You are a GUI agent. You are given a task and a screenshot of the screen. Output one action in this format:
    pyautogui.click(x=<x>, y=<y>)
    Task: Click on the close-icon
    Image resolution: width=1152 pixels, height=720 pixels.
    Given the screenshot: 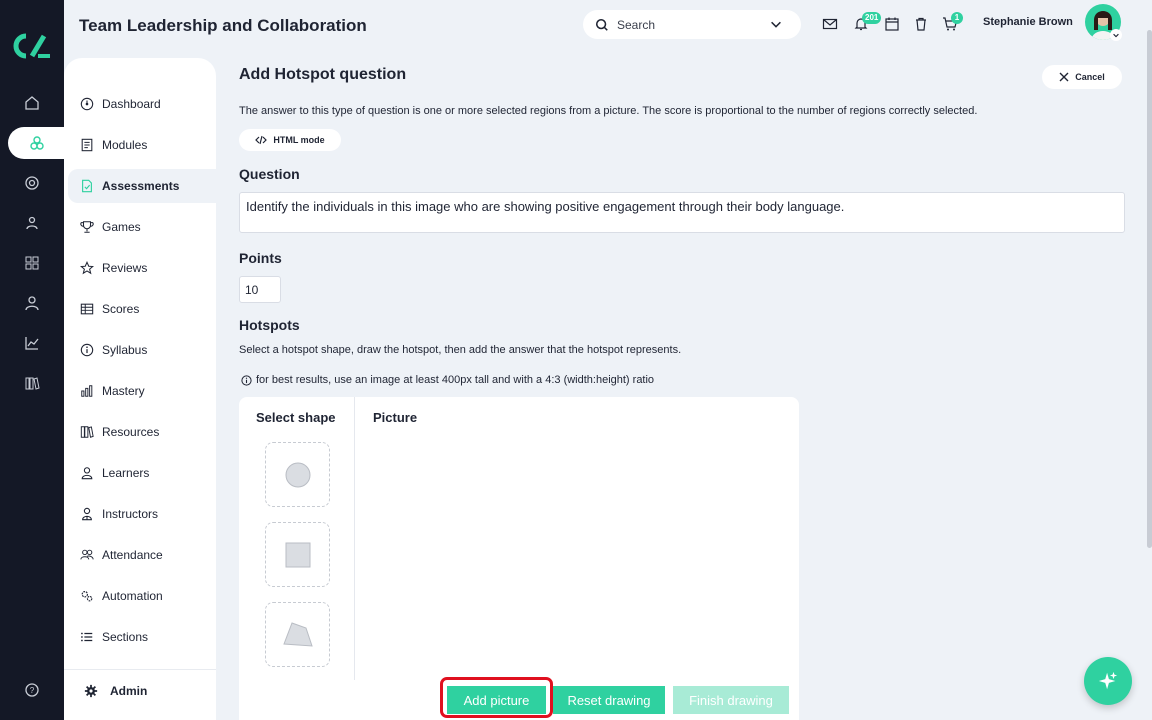 What is the action you would take?
    pyautogui.click(x=1064, y=77)
    